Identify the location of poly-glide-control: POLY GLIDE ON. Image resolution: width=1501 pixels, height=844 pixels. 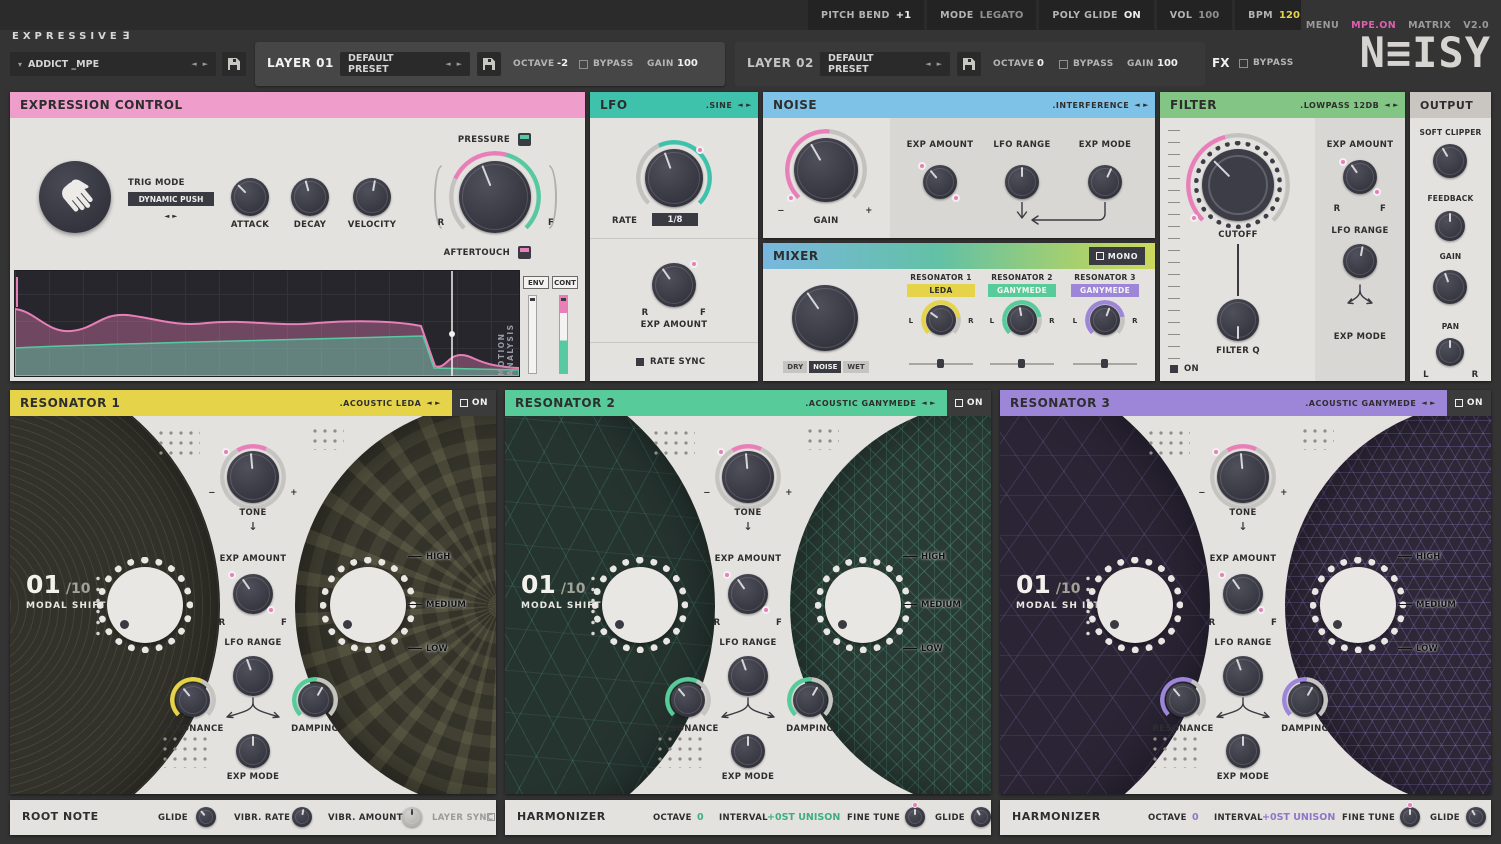
(1096, 15).